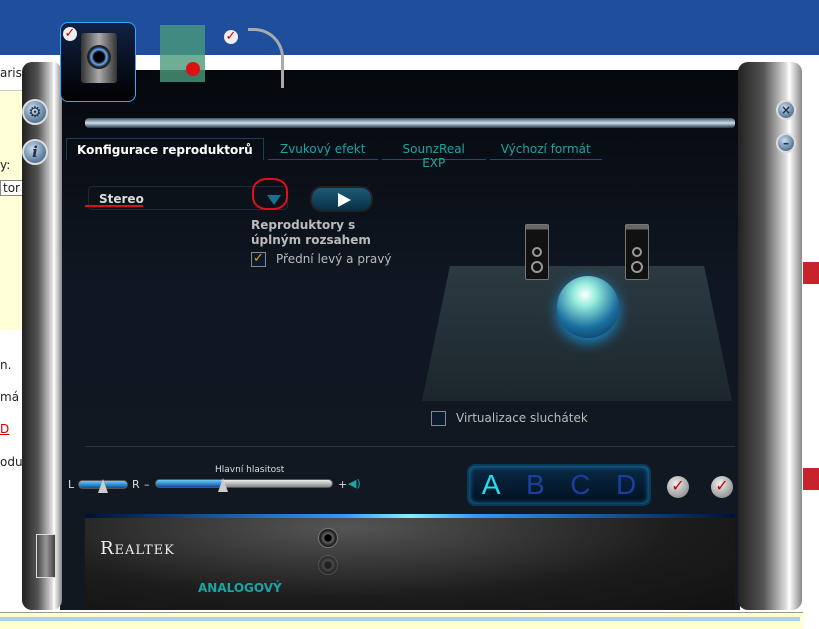 The image size is (819, 629). What do you see at coordinates (410, 123) in the screenshot?
I see `header-glow` at bounding box center [410, 123].